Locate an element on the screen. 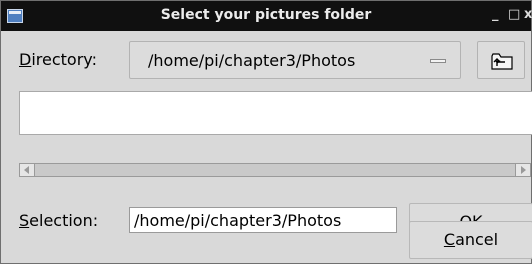 The height and width of the screenshot is (264, 532). folder-up-icon is located at coordinates (502, 61).